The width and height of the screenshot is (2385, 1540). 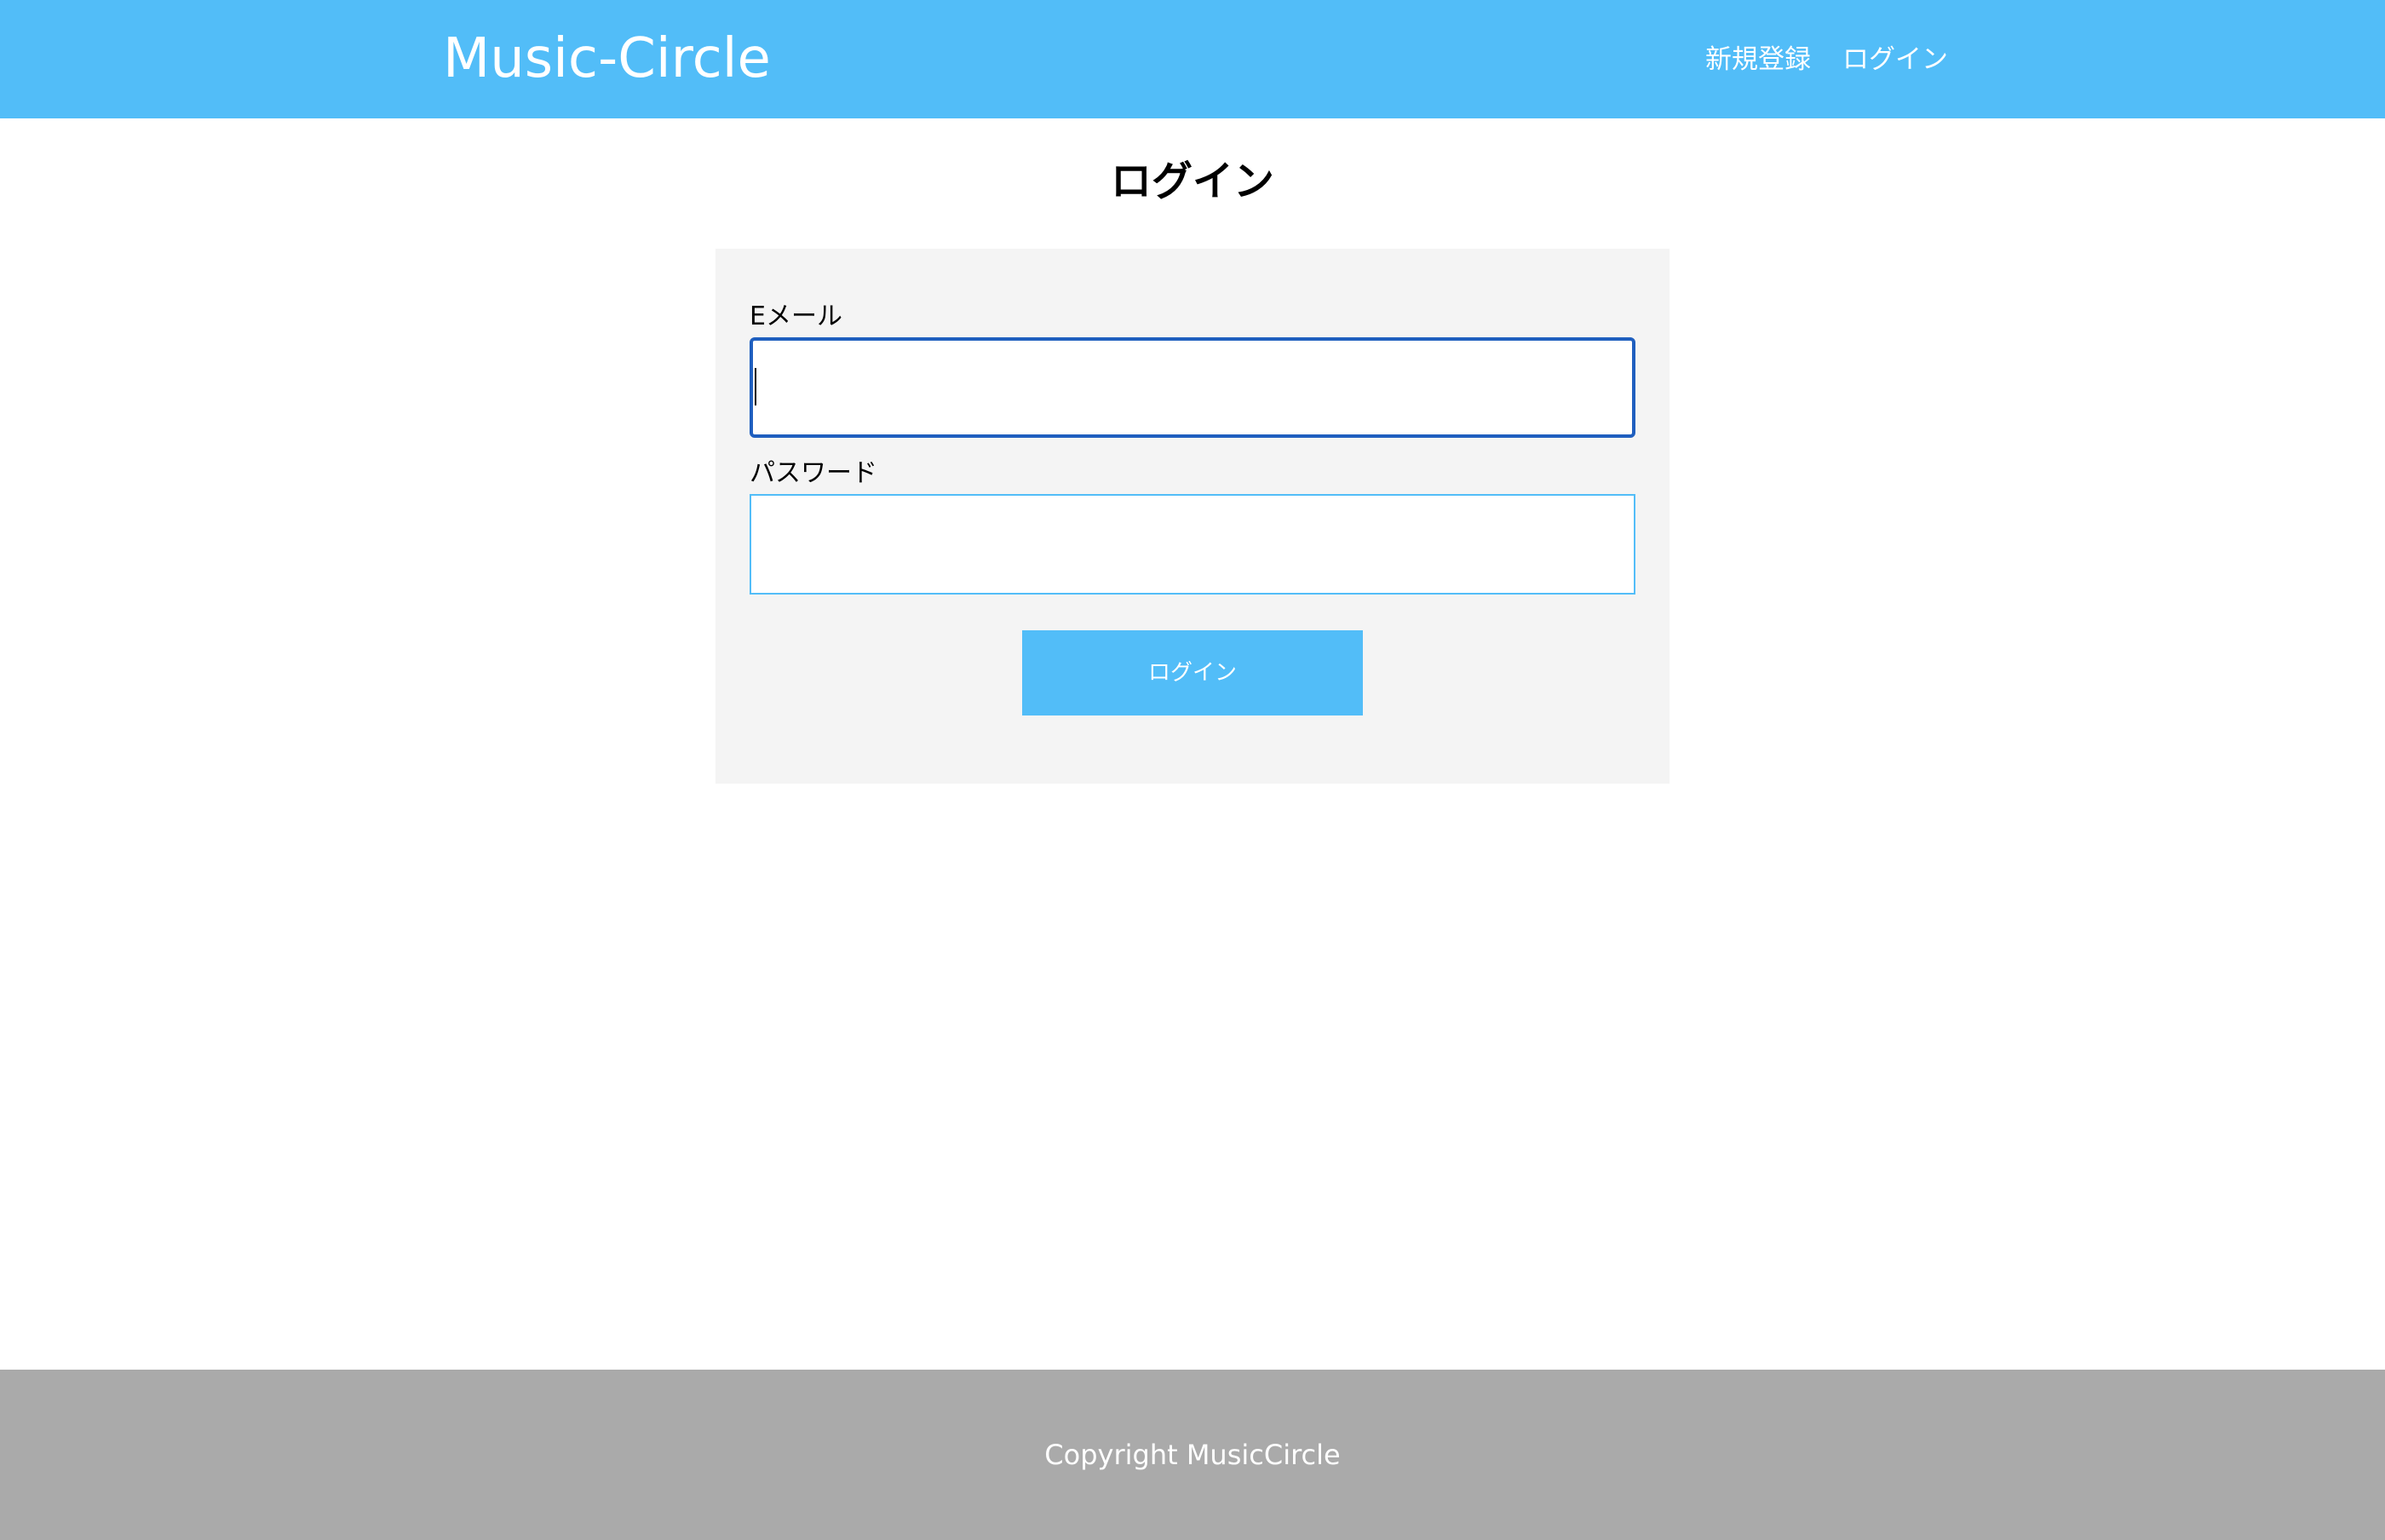 What do you see at coordinates (607, 59) in the screenshot?
I see `site-logo: Music-Circle` at bounding box center [607, 59].